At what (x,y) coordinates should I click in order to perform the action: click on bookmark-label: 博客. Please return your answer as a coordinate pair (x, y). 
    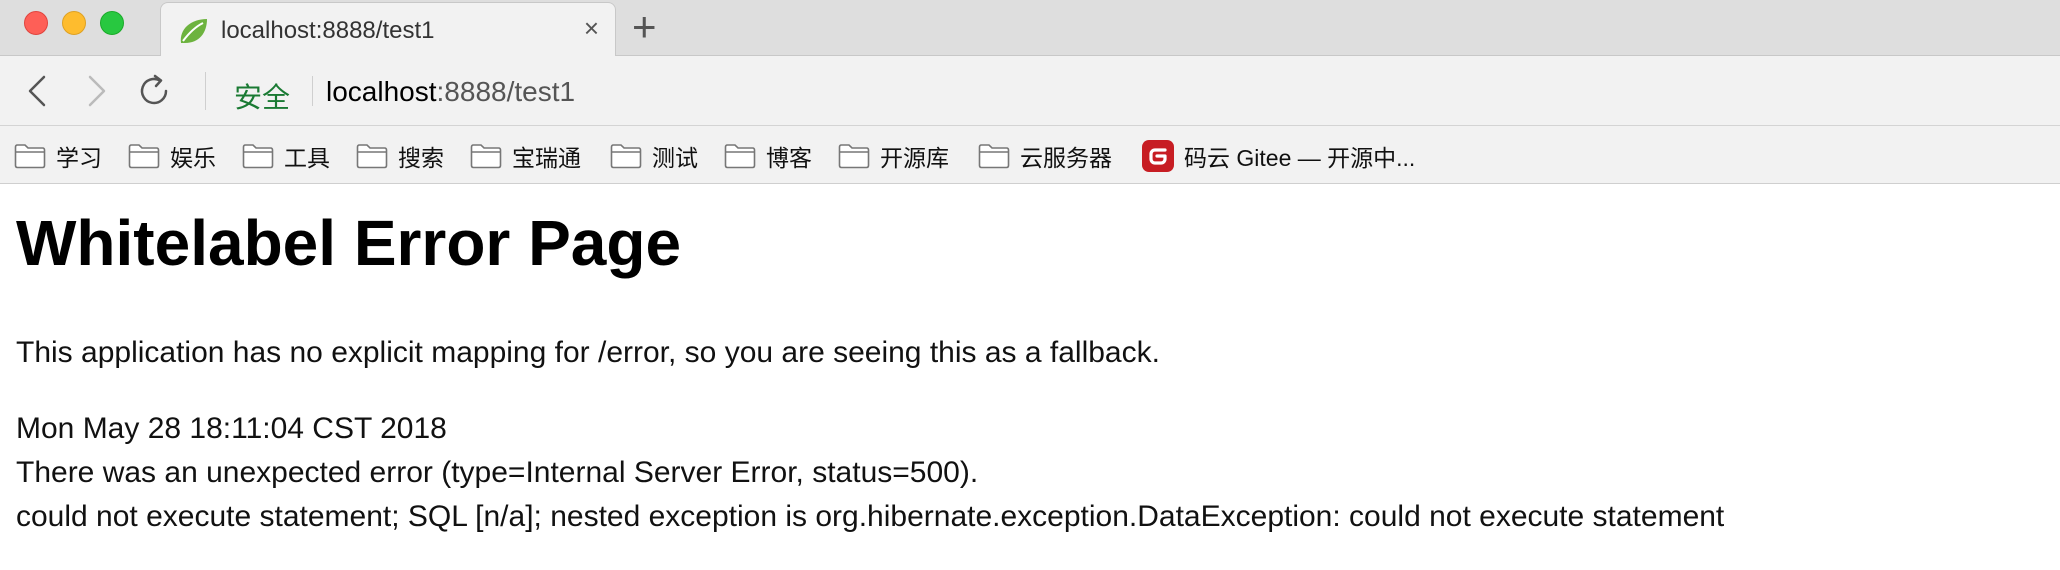
    Looking at the image, I should click on (789, 158).